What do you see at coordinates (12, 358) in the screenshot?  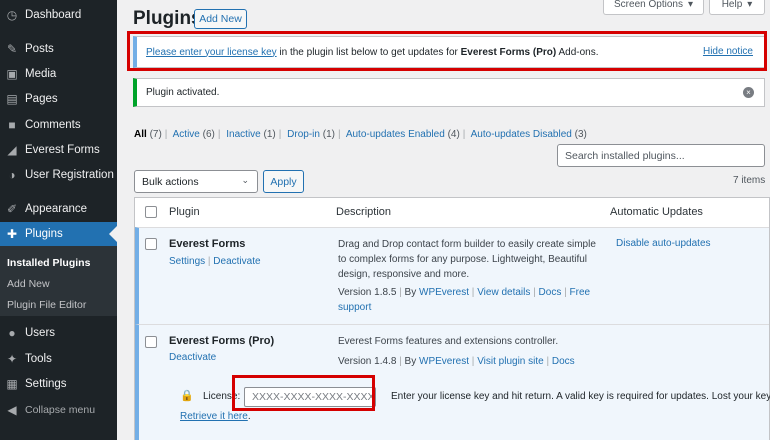 I see `wrench-icon: ✦` at bounding box center [12, 358].